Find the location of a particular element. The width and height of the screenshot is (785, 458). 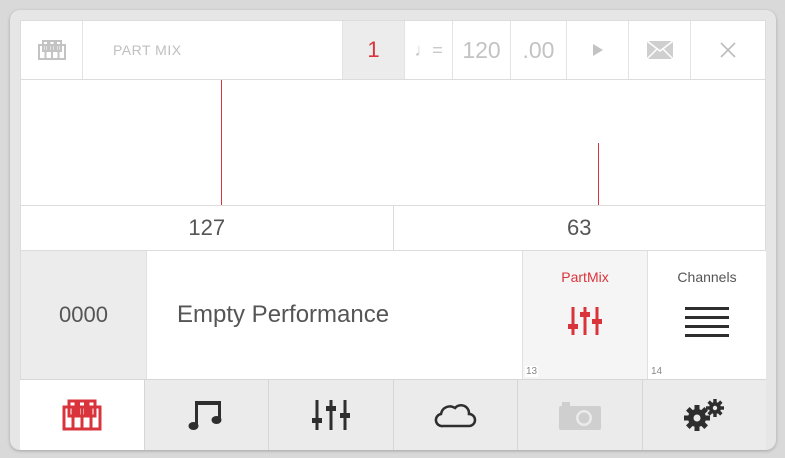

music-note-icon is located at coordinates (205, 415).